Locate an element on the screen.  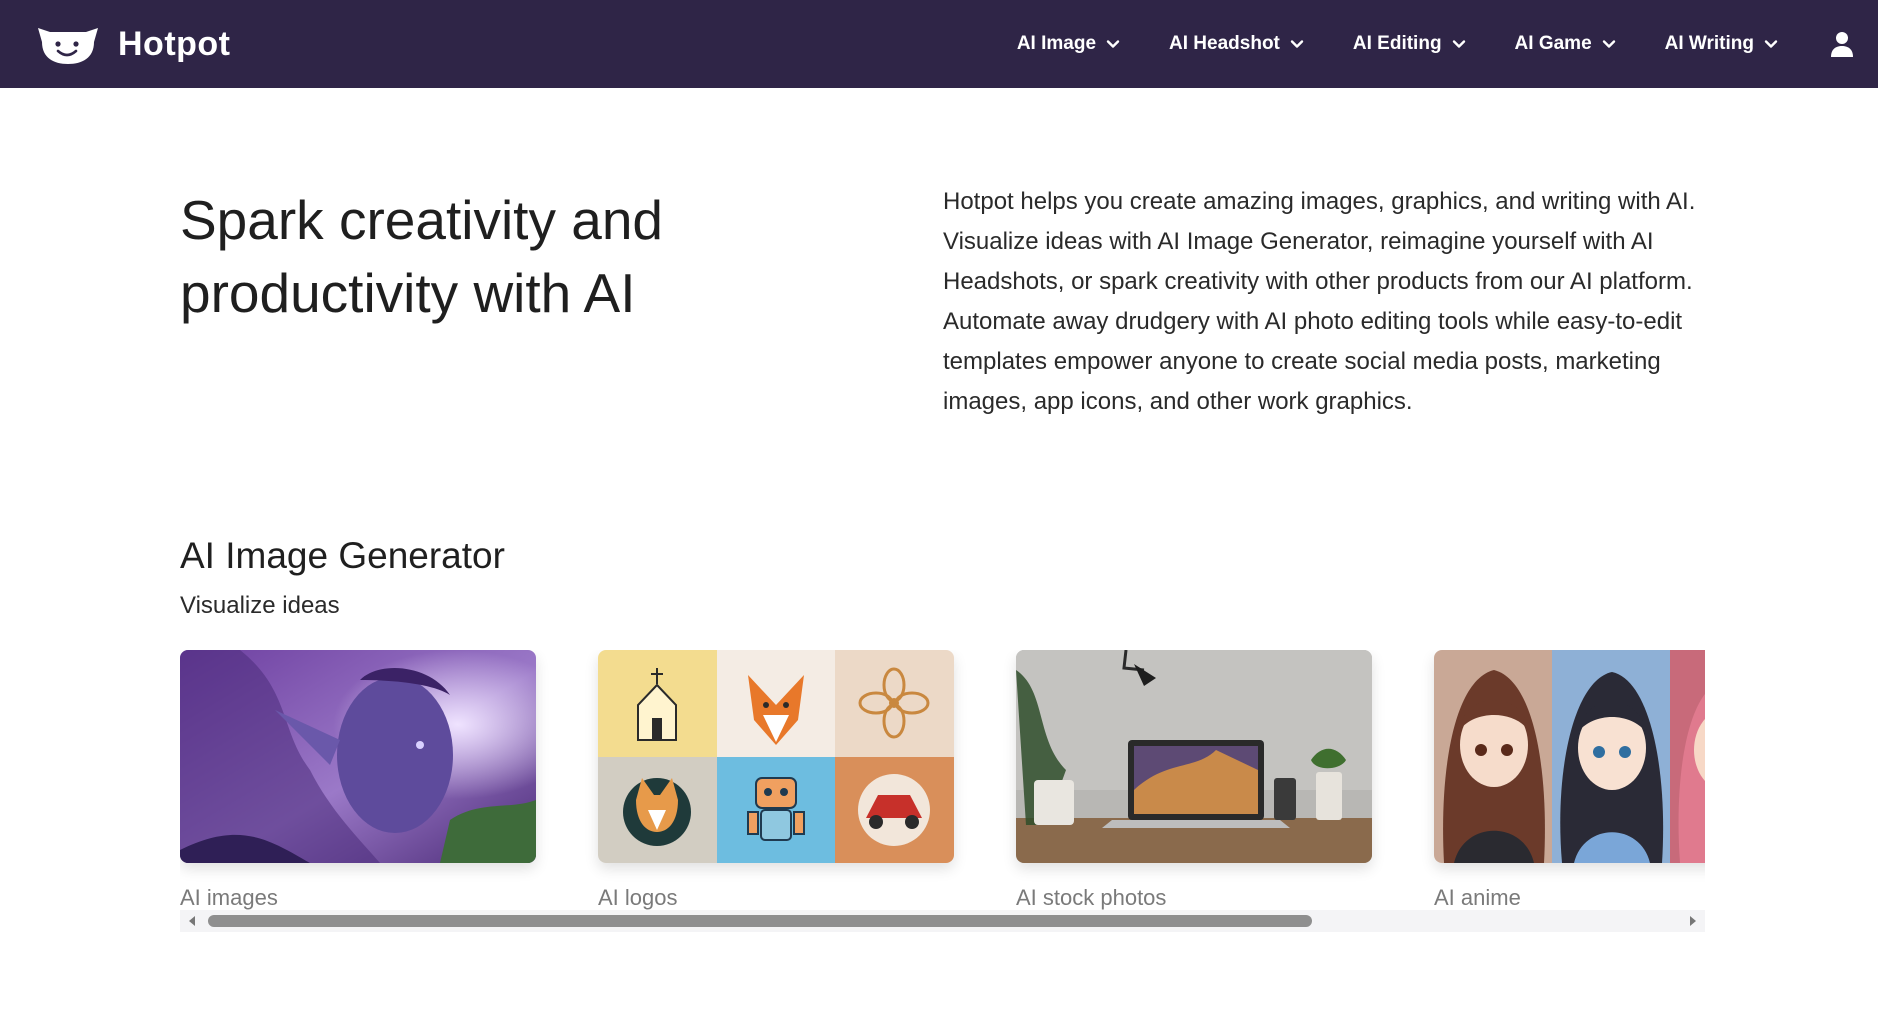
nav-ai-headshot: AI Headshot is located at coordinates (1236, 44).